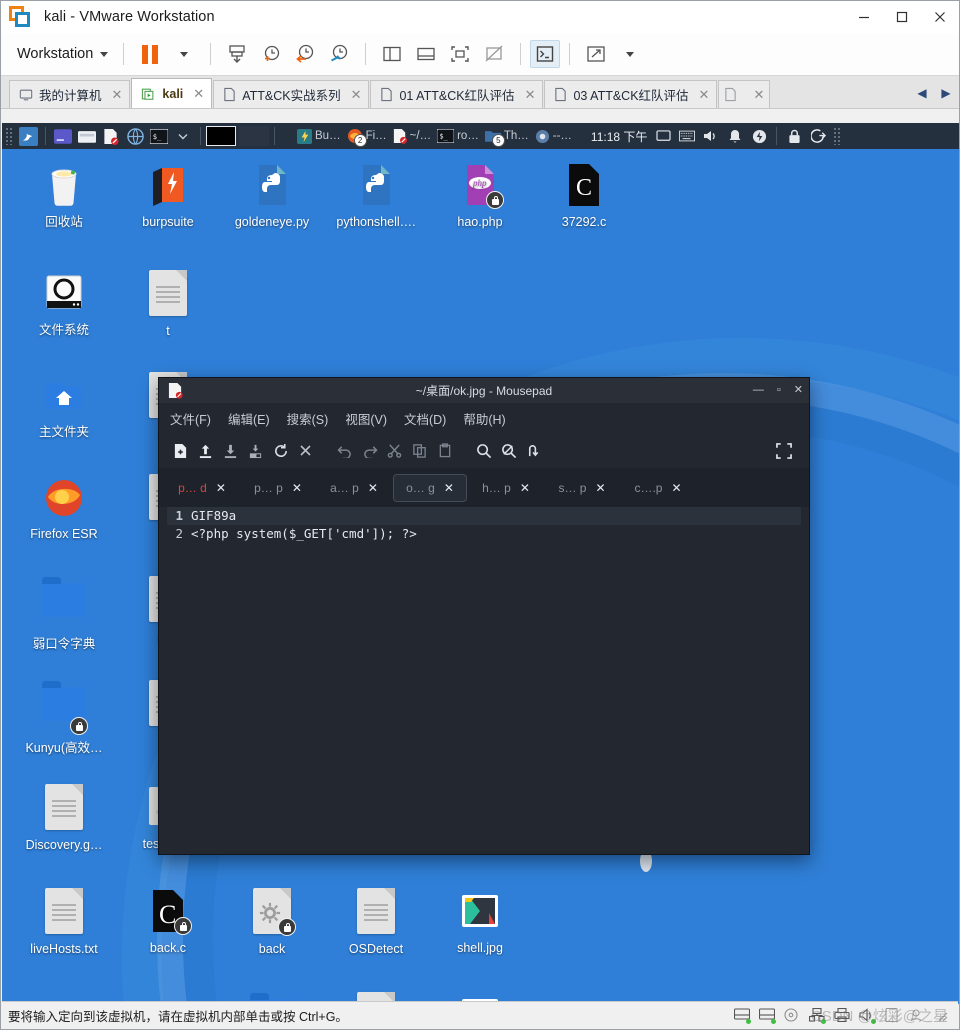  Describe the element at coordinates (922, 93) in the screenshot. I see `tab-scroll-prev-icon: ◀` at that location.